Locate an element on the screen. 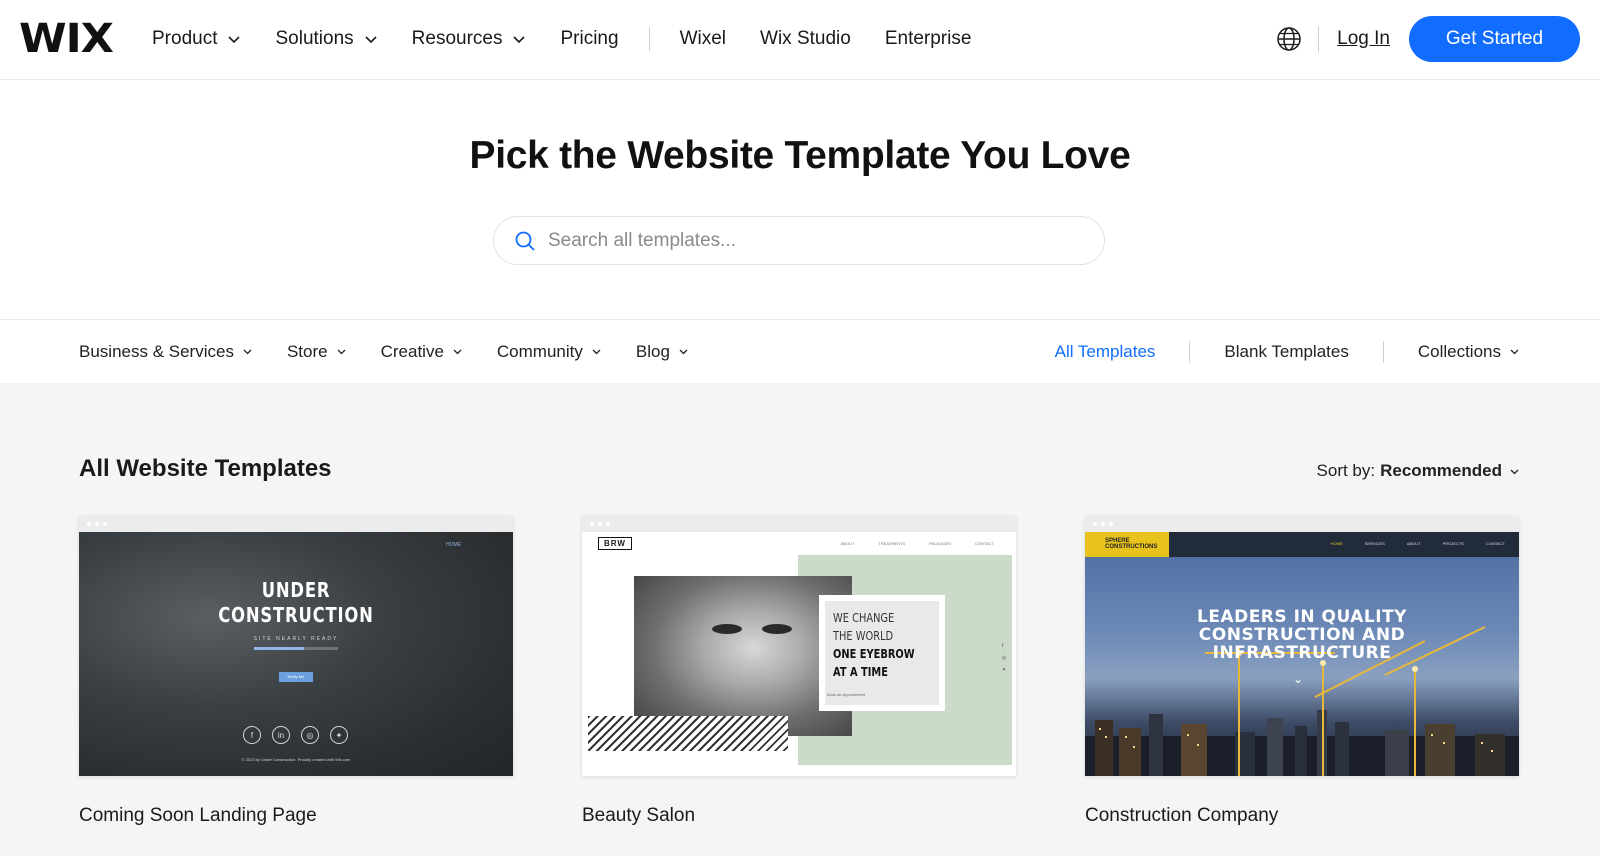 The height and width of the screenshot is (856, 1600). template-search is located at coordinates (799, 240).